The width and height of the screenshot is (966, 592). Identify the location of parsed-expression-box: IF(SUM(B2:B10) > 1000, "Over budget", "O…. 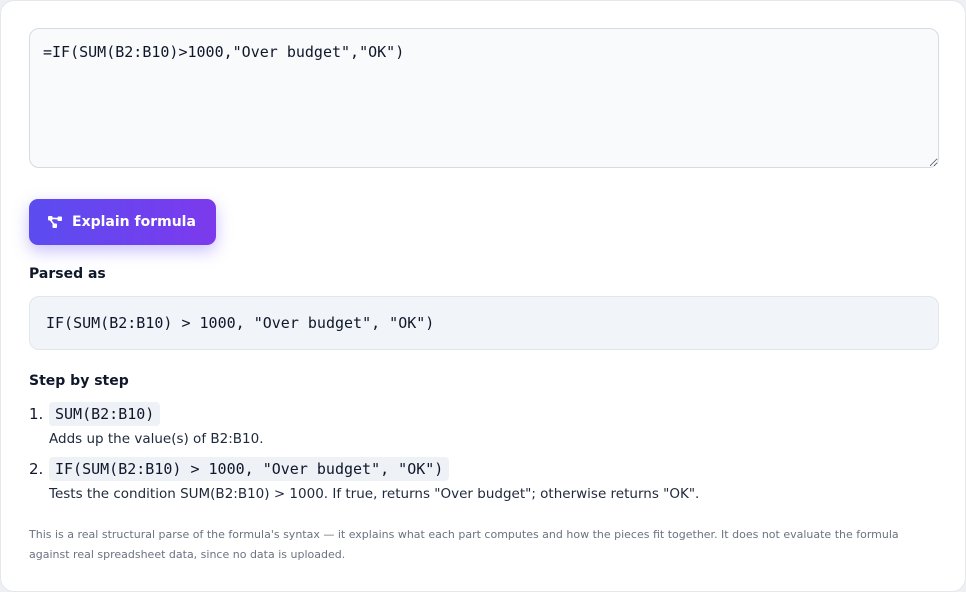
(484, 323).